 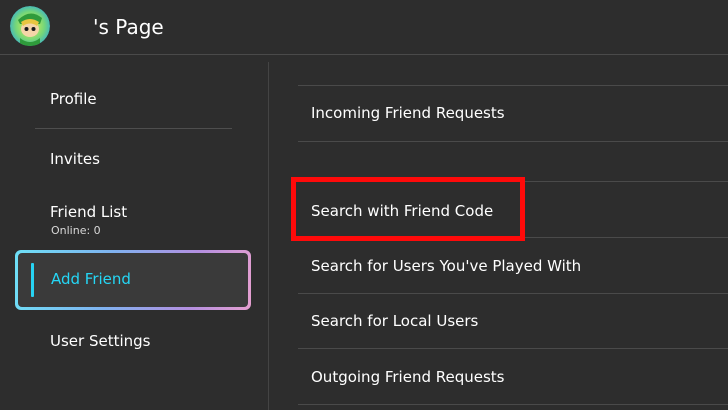 I want to click on sidebar-separator, so click(x=133, y=128).